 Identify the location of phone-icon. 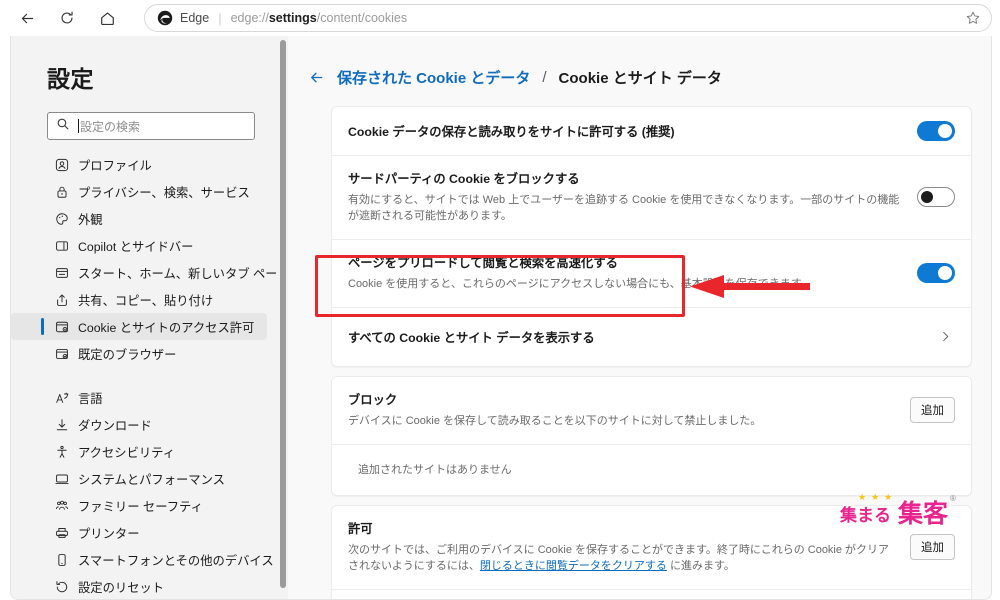
(62, 560).